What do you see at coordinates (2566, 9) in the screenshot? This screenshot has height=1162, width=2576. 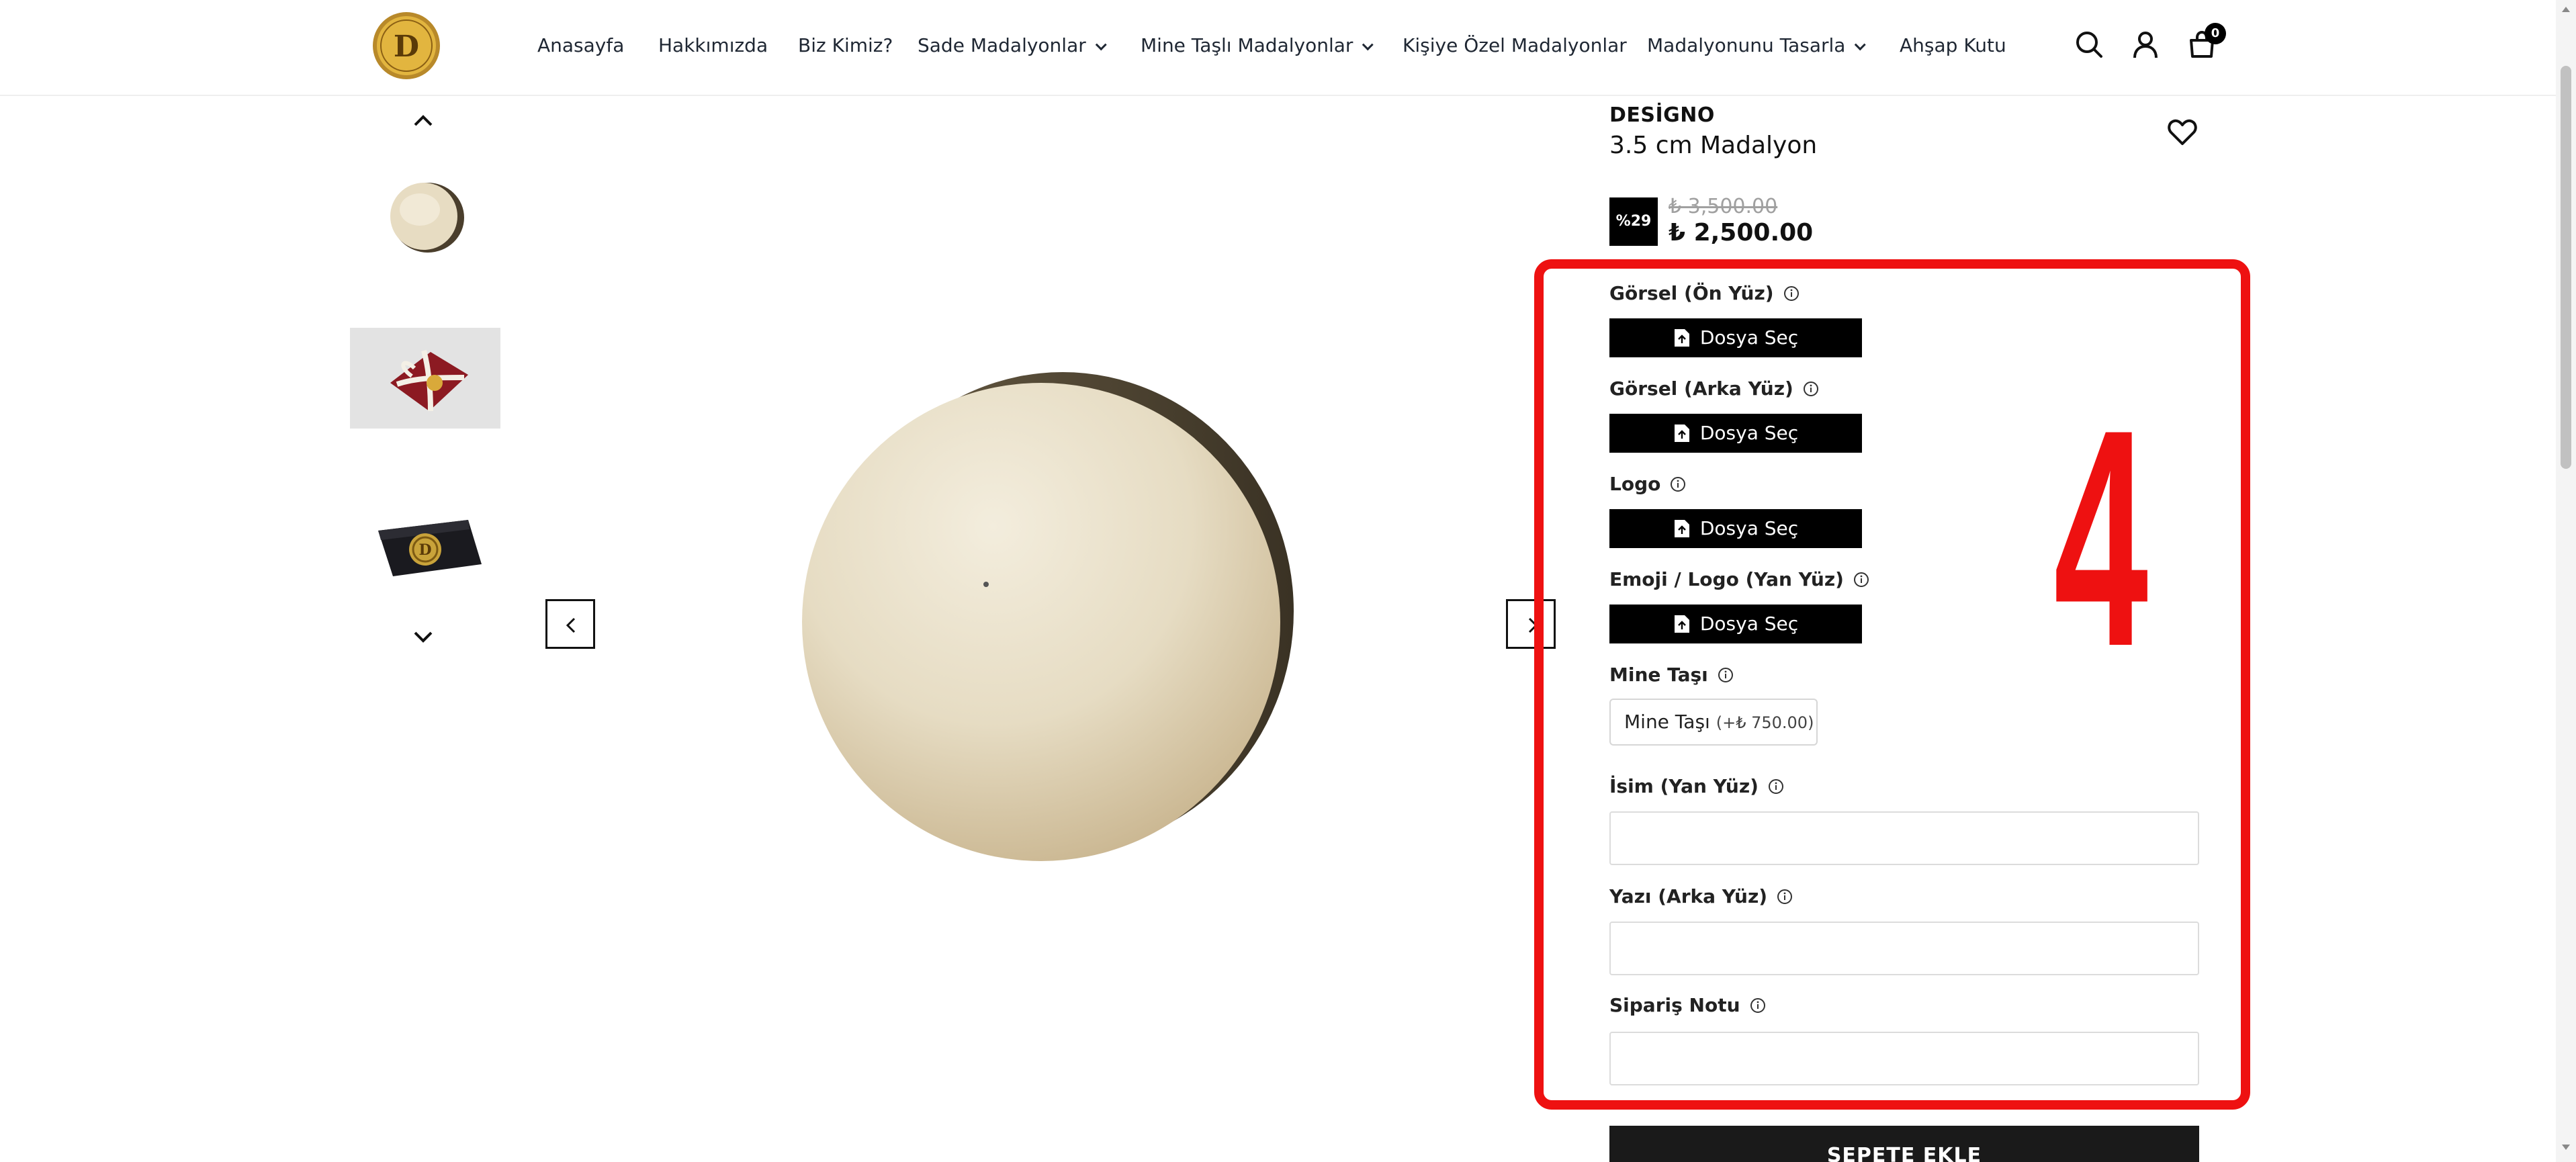 I see `scroll-up-arrow-icon` at bounding box center [2566, 9].